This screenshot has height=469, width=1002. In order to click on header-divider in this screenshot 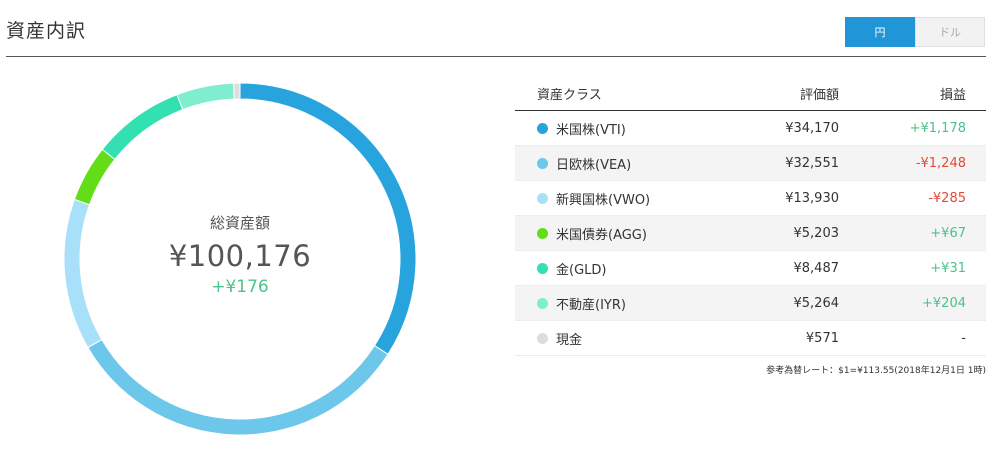, I will do `click(496, 56)`.